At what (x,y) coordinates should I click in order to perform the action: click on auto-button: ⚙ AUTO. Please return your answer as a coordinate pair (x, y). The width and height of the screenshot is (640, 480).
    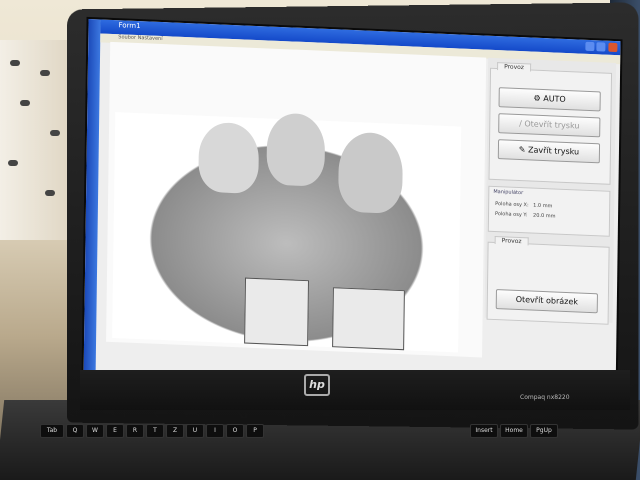
    Looking at the image, I should click on (549, 99).